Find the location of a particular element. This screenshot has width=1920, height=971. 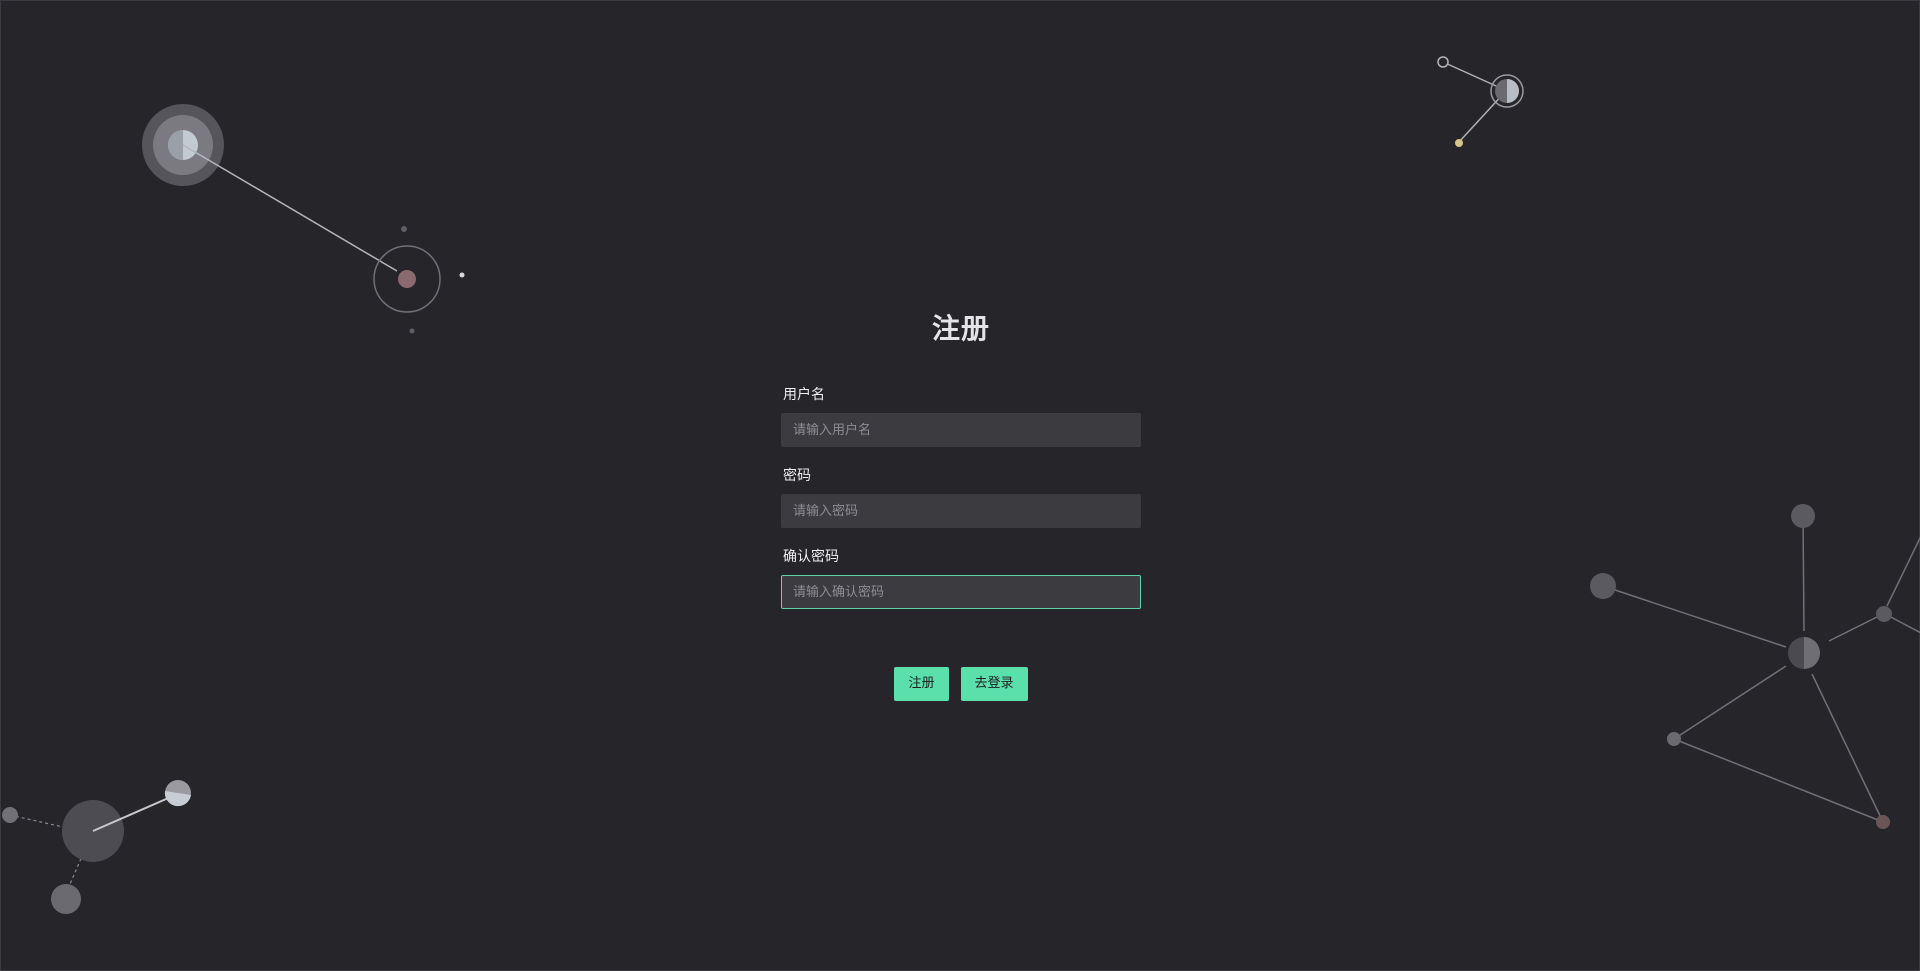

register-button: 注册 is located at coordinates (921, 684).